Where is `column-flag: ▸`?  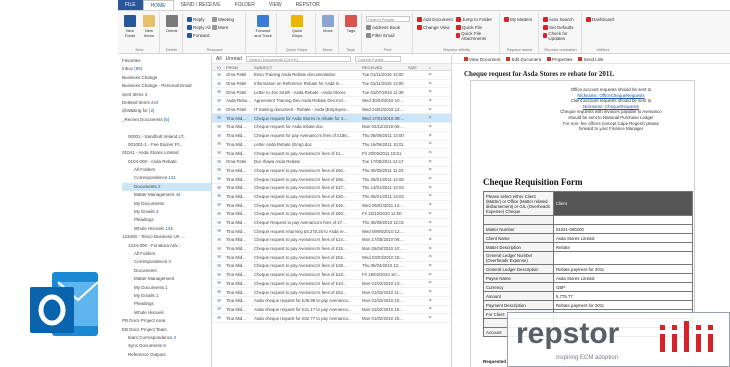
column-flag: ▸ is located at coordinates (430, 67).